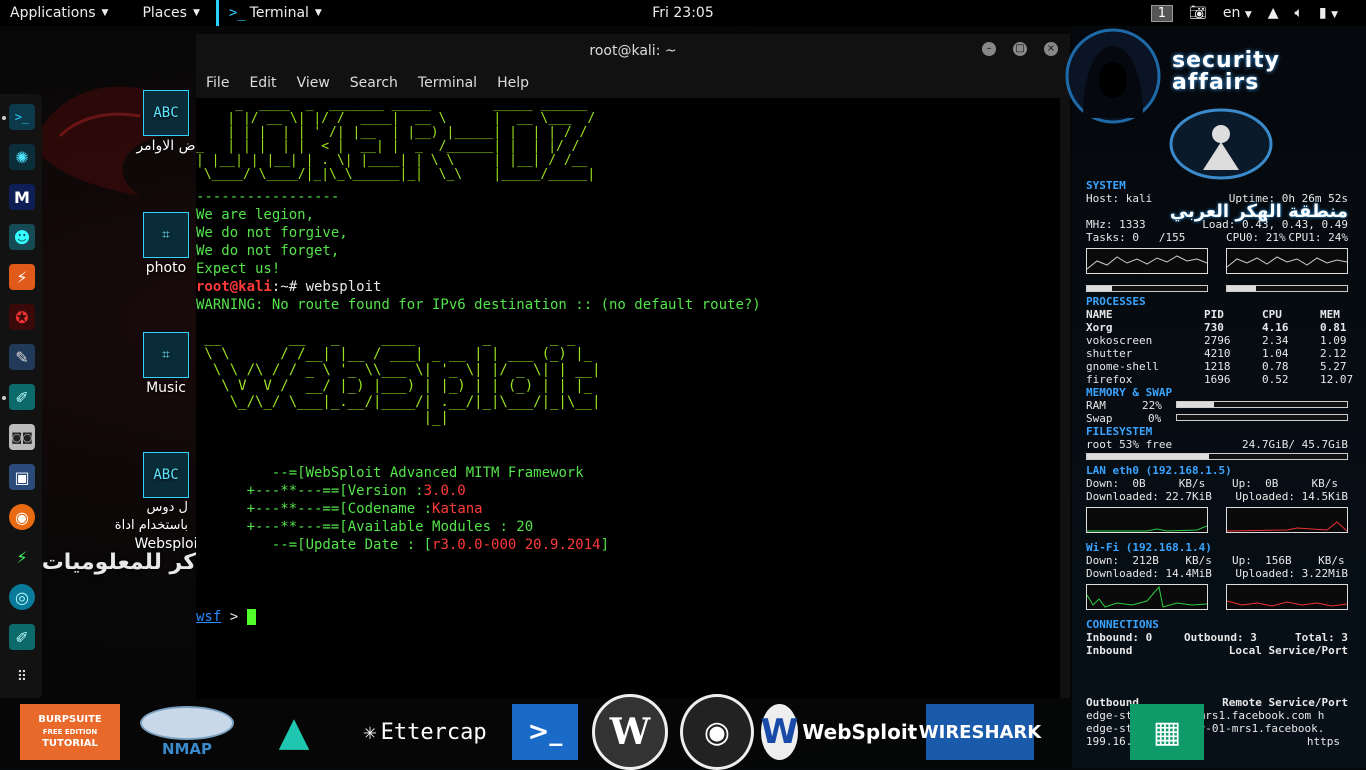 The image size is (1366, 770). Describe the element at coordinates (513, 83) in the screenshot. I see `menu-help: Help` at that location.